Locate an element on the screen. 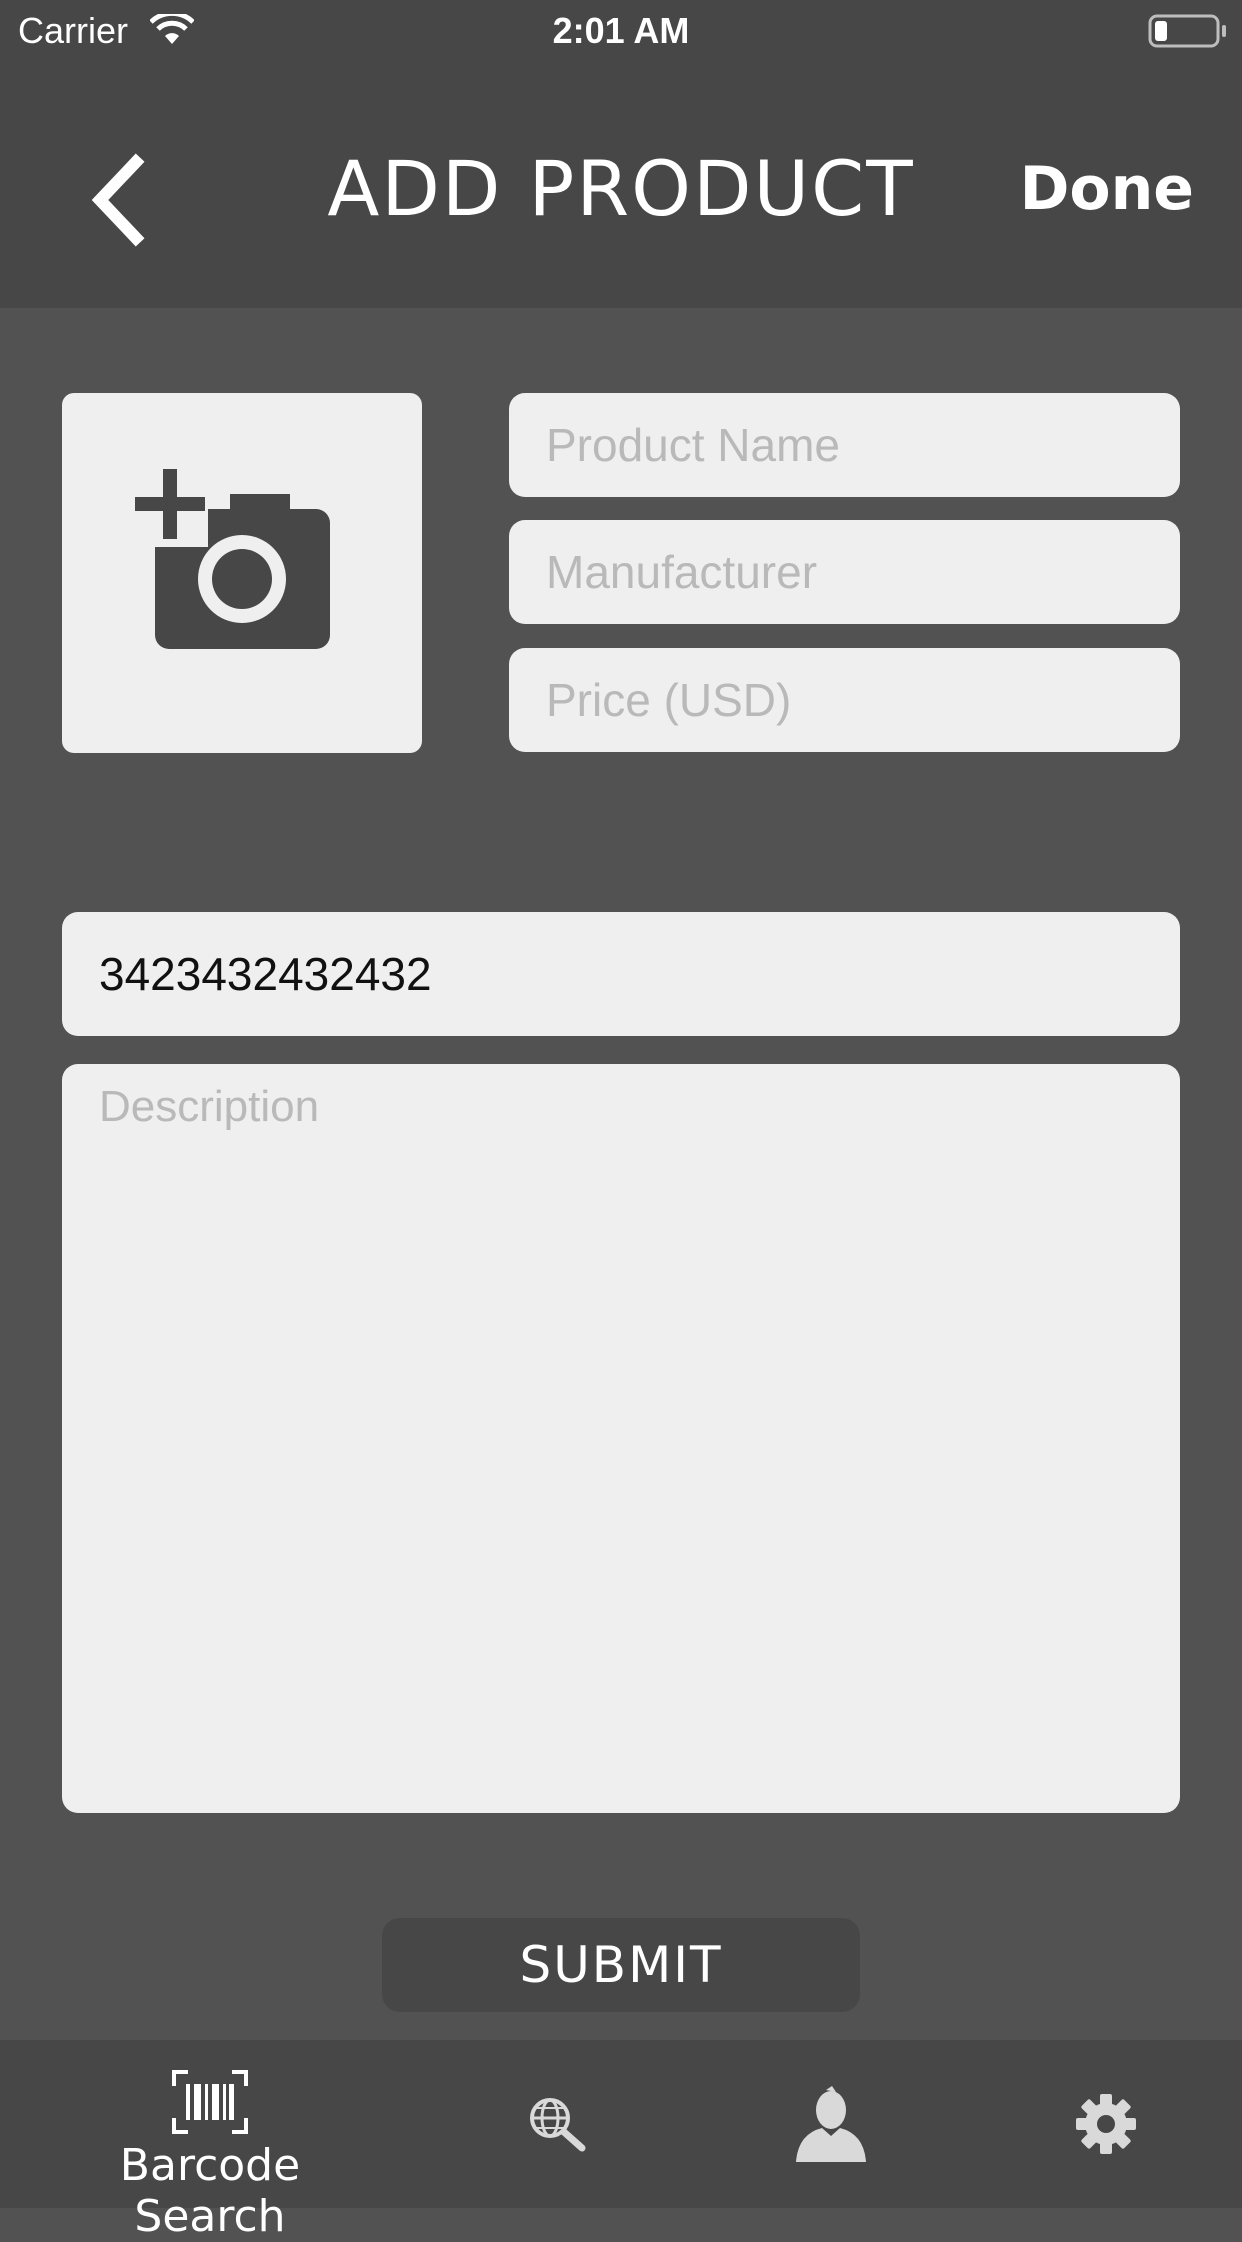  price-input: Price (USD) is located at coordinates (844, 700).